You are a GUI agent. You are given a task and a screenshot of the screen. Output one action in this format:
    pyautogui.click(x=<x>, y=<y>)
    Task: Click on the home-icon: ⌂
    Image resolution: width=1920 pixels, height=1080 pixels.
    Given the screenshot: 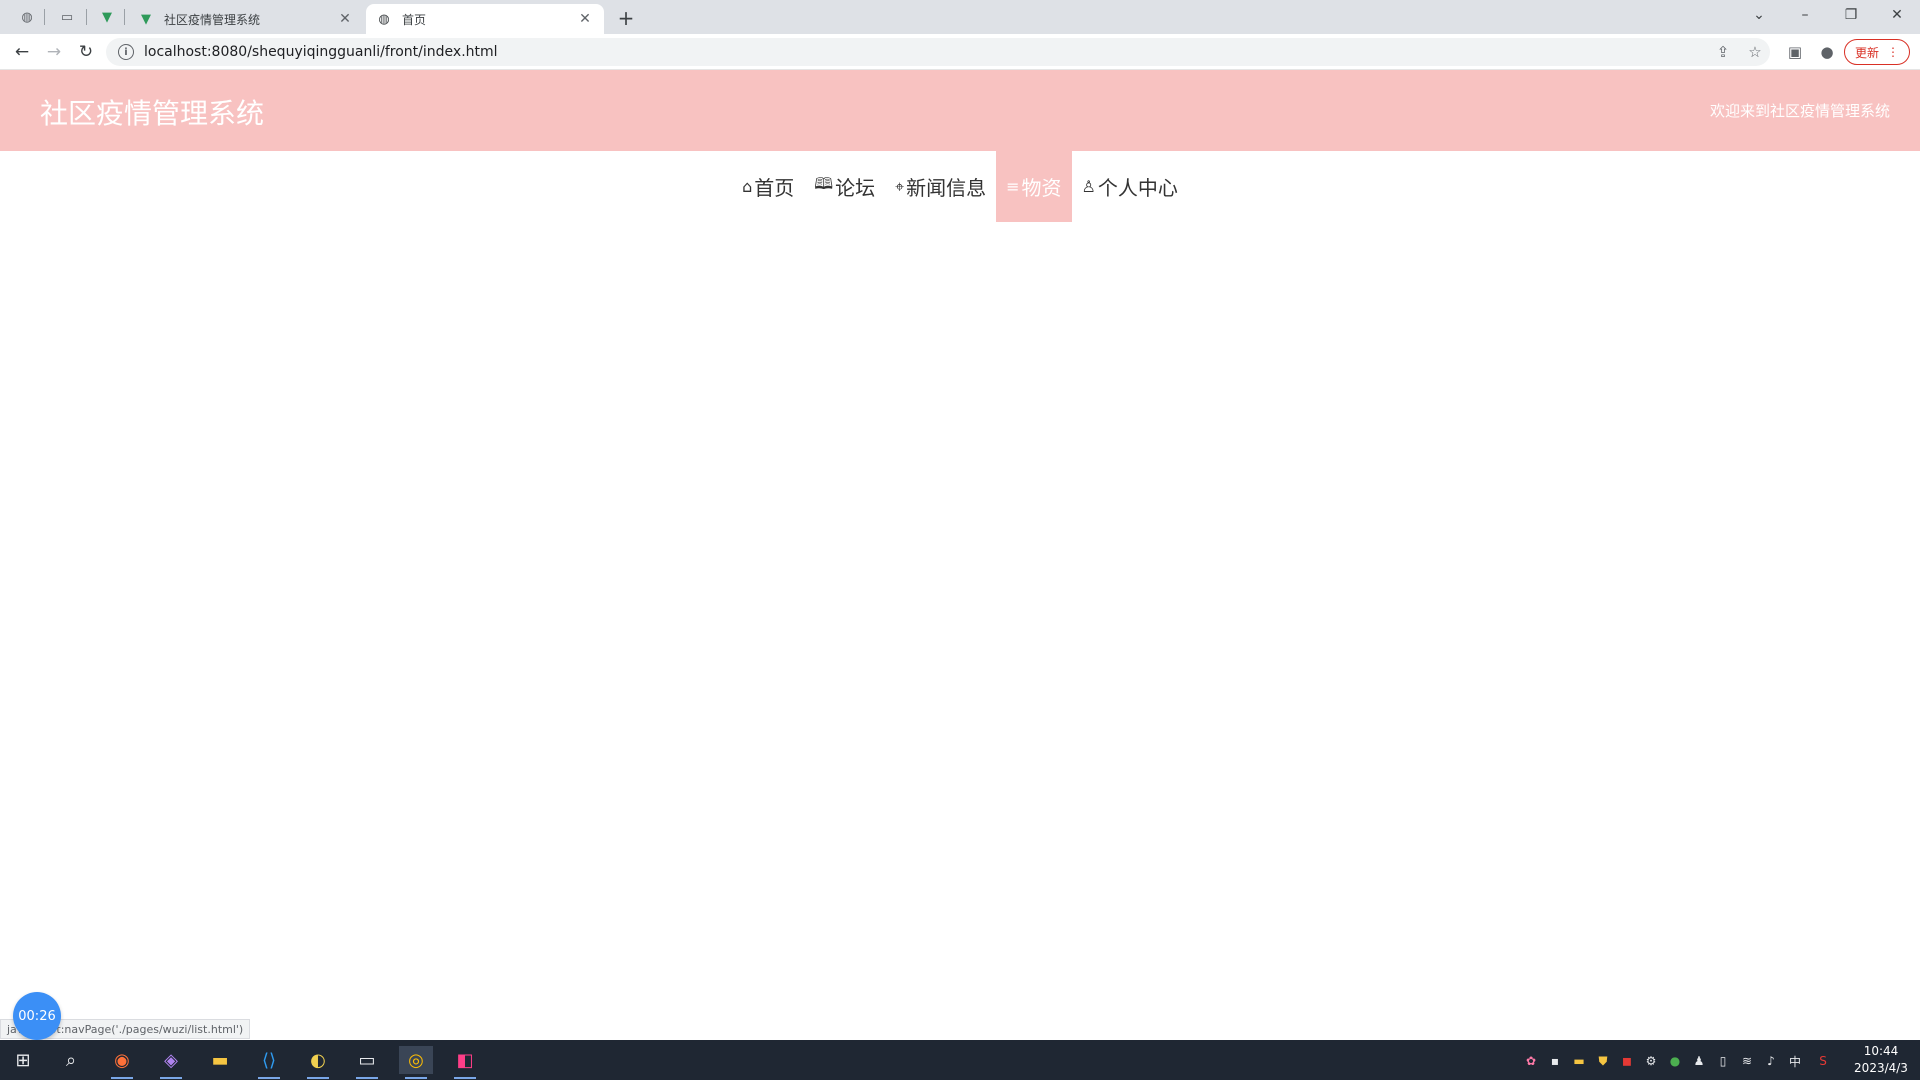 What is the action you would take?
    pyautogui.click(x=747, y=186)
    